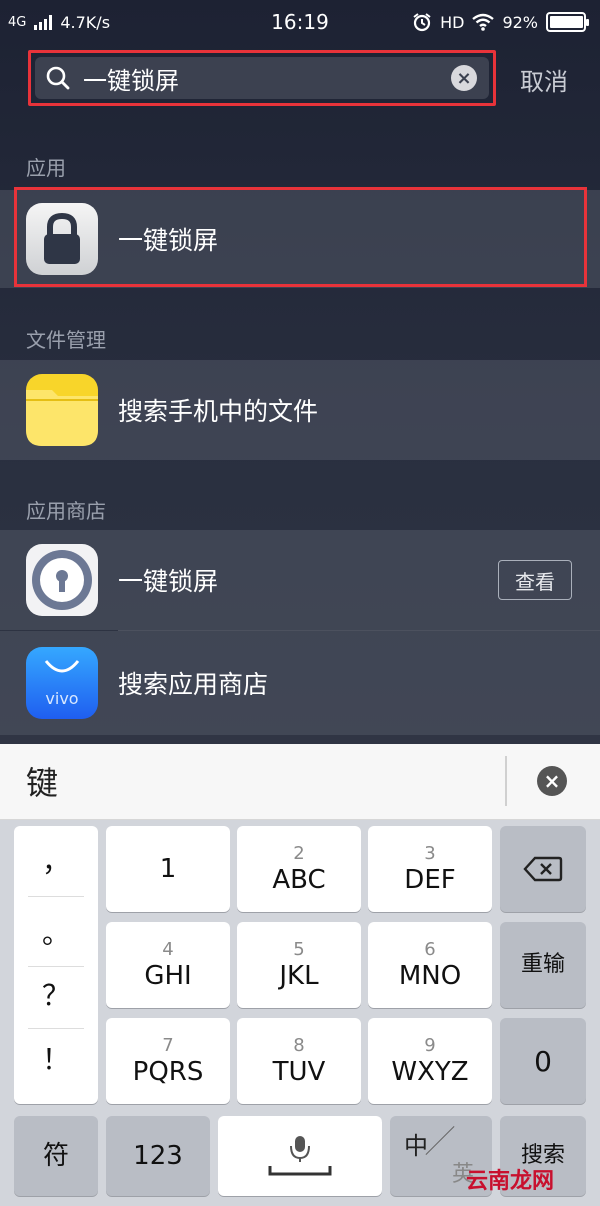 The image size is (600, 1206). What do you see at coordinates (506, 781) in the screenshot?
I see `composition-separator` at bounding box center [506, 781].